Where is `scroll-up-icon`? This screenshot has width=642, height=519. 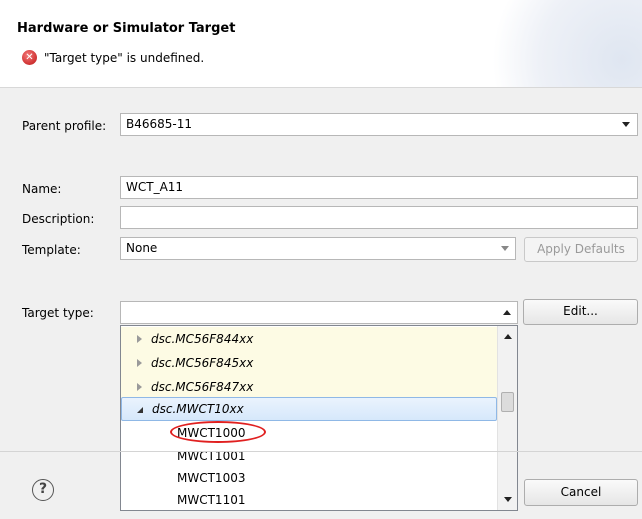 scroll-up-icon is located at coordinates (508, 336).